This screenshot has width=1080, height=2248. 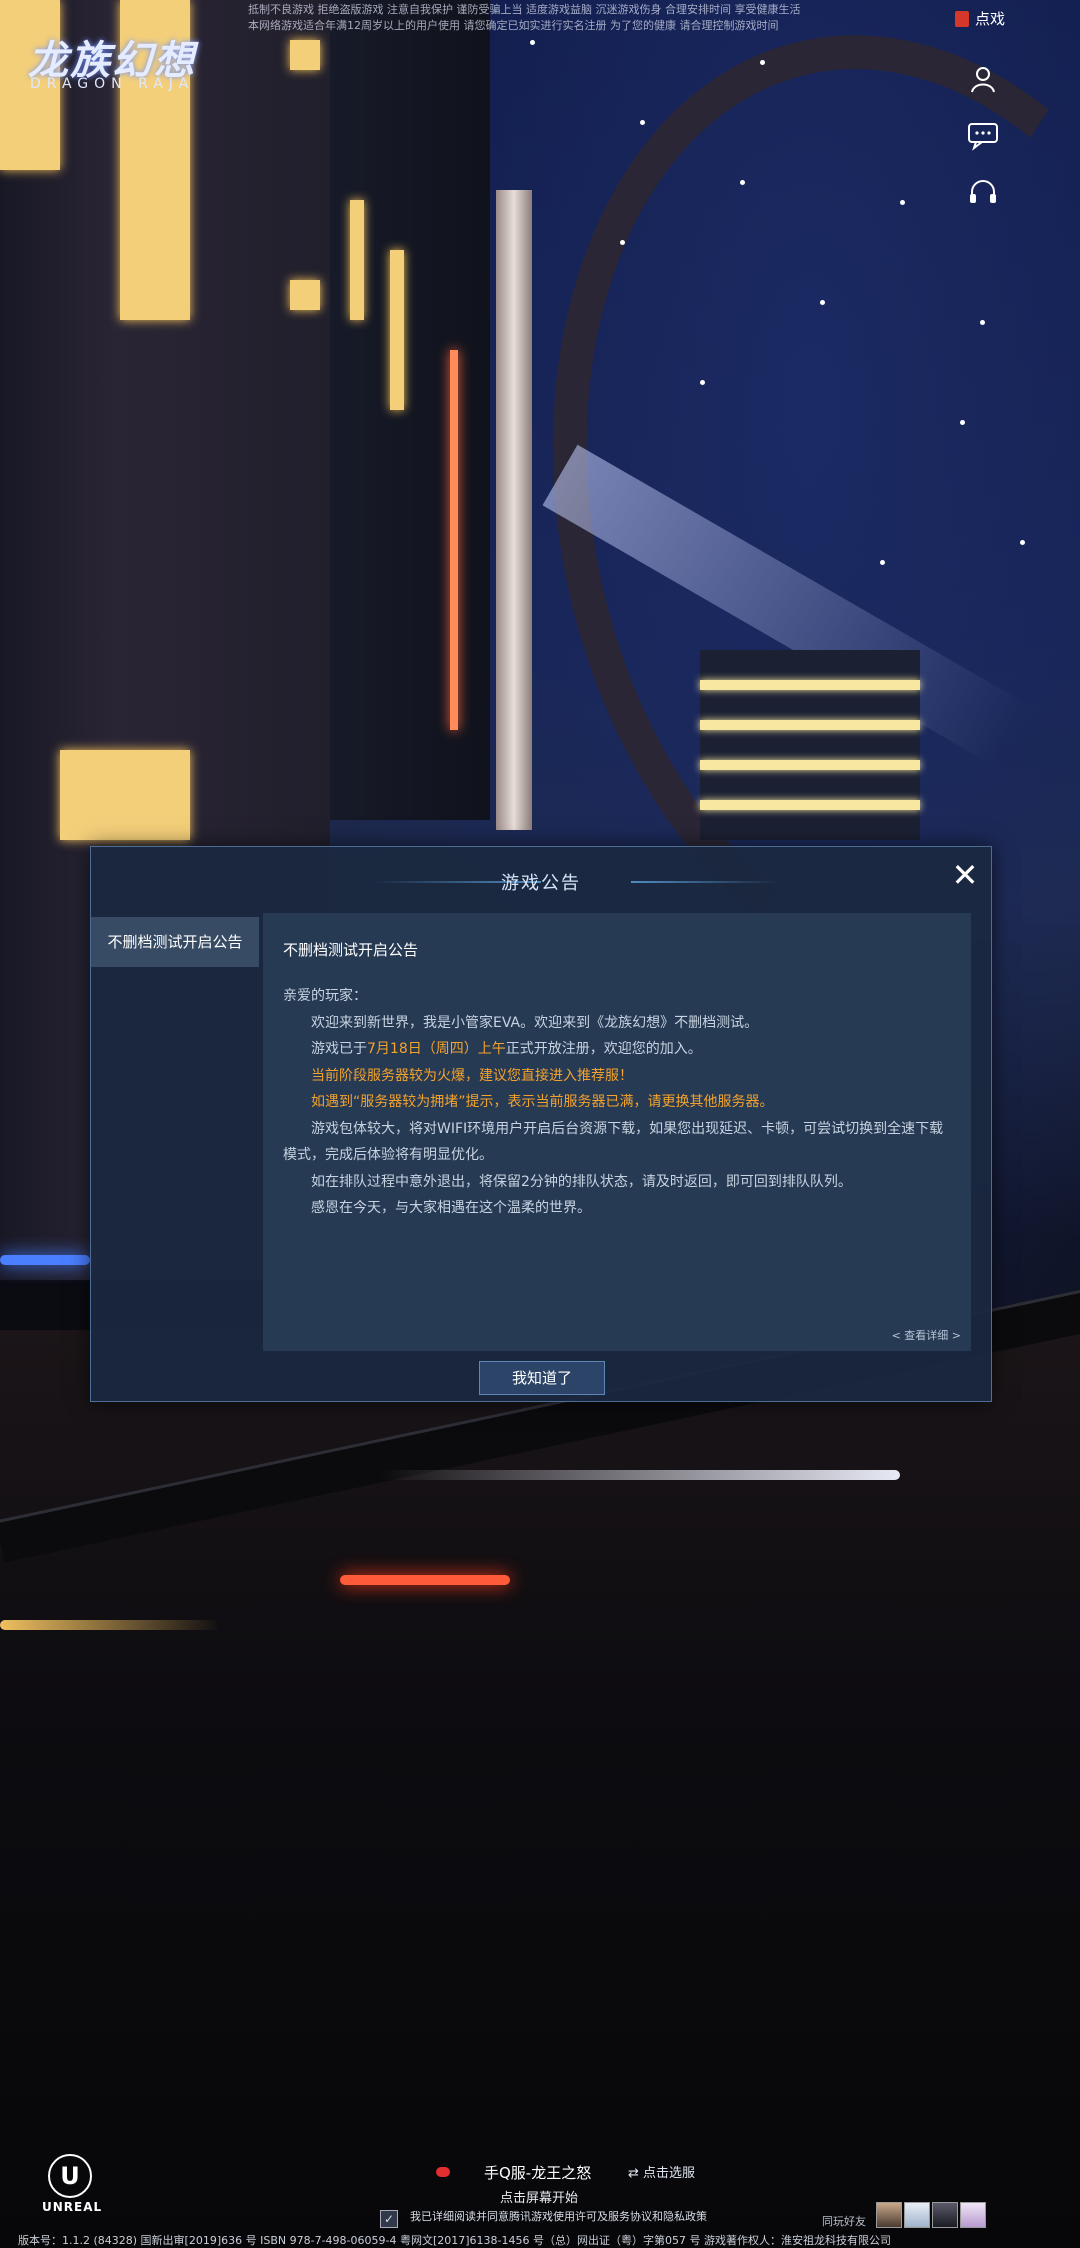 I want to click on chat-icon, so click(x=983, y=135).